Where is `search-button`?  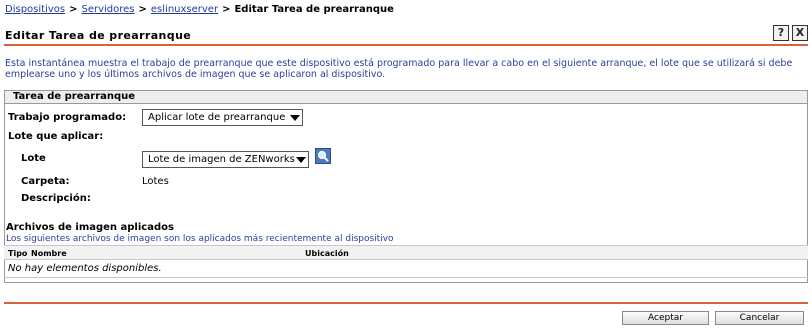 search-button is located at coordinates (323, 156).